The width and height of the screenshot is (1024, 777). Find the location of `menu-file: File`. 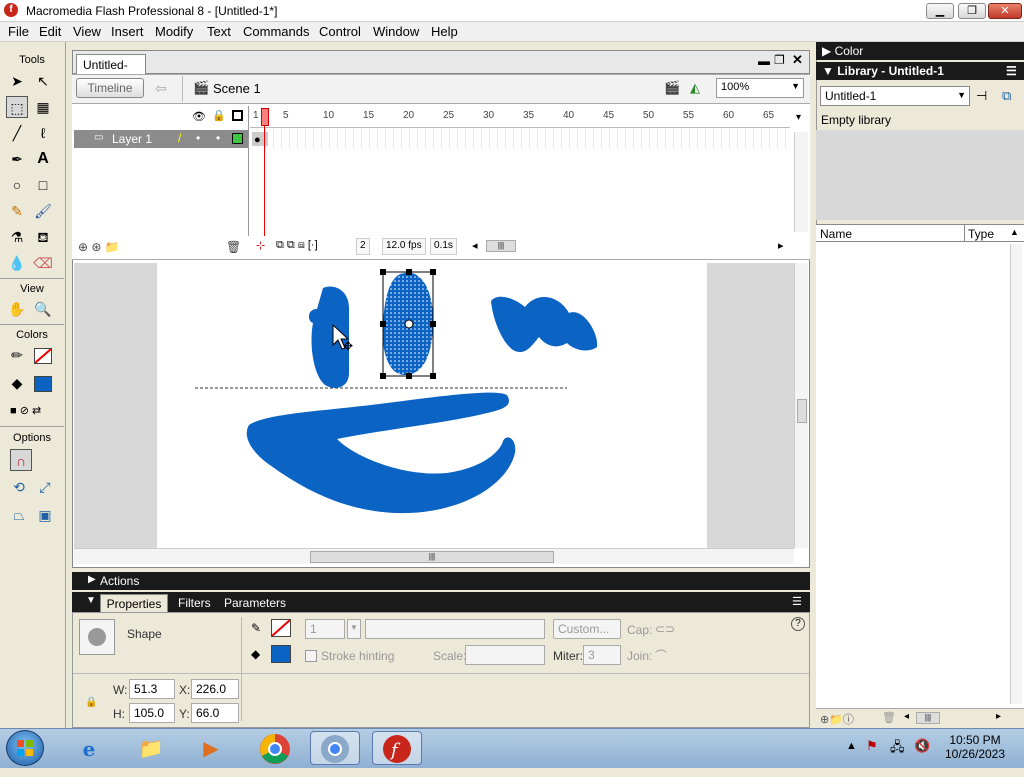

menu-file: File is located at coordinates (18, 31).